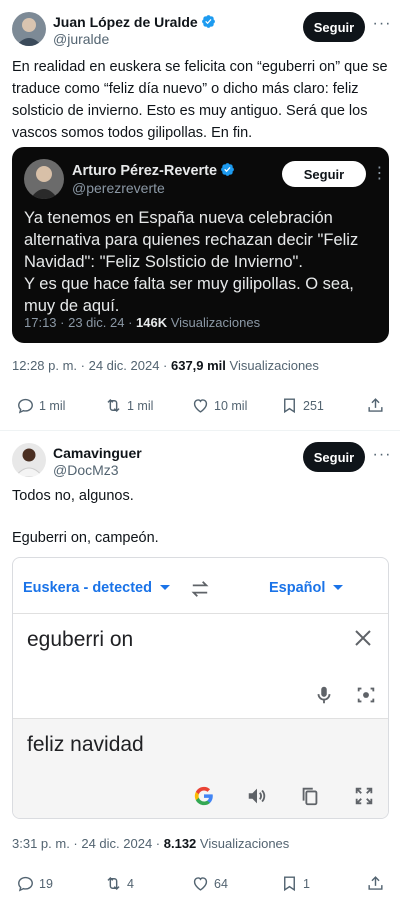  I want to click on like-button: 64, so click(209, 883).